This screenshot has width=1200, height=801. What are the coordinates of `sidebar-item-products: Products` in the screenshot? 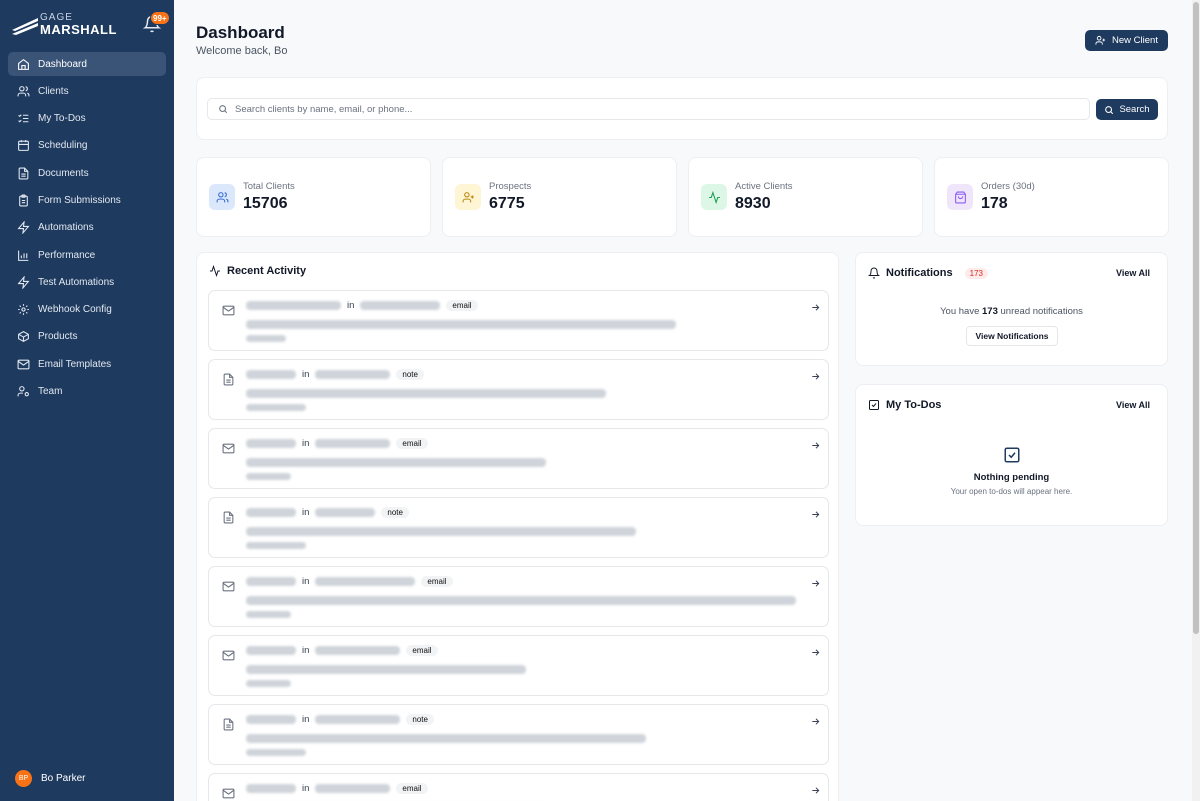 It's located at (87, 337).